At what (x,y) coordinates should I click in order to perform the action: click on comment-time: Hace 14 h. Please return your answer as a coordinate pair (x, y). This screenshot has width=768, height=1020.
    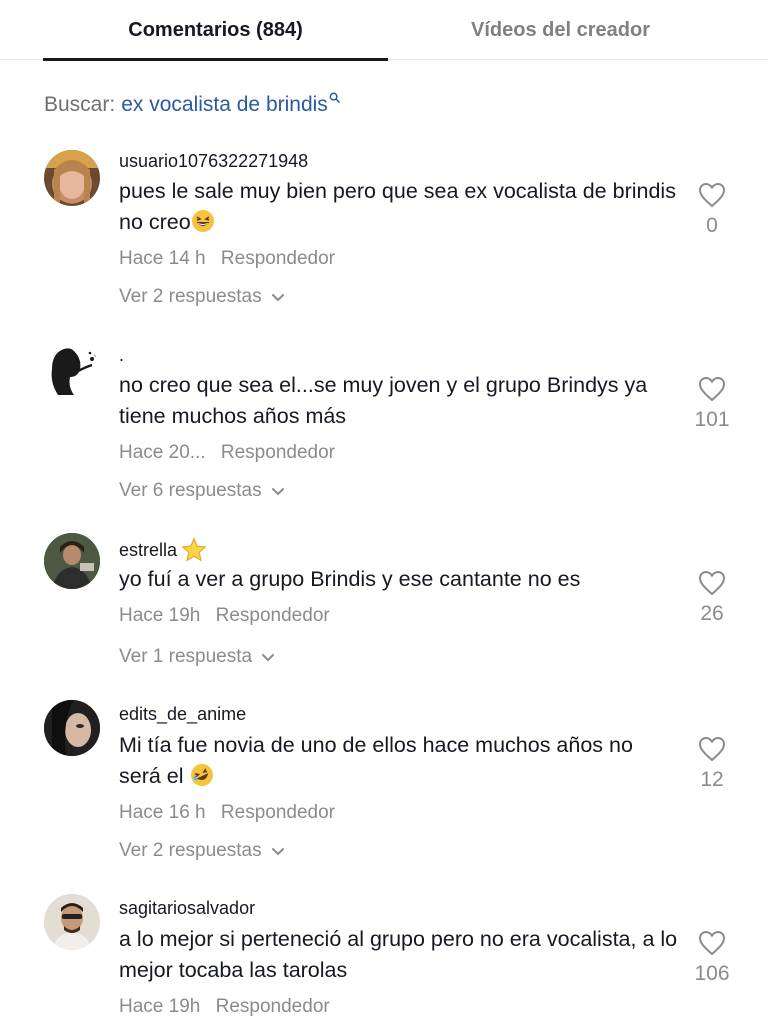
    Looking at the image, I should click on (162, 258).